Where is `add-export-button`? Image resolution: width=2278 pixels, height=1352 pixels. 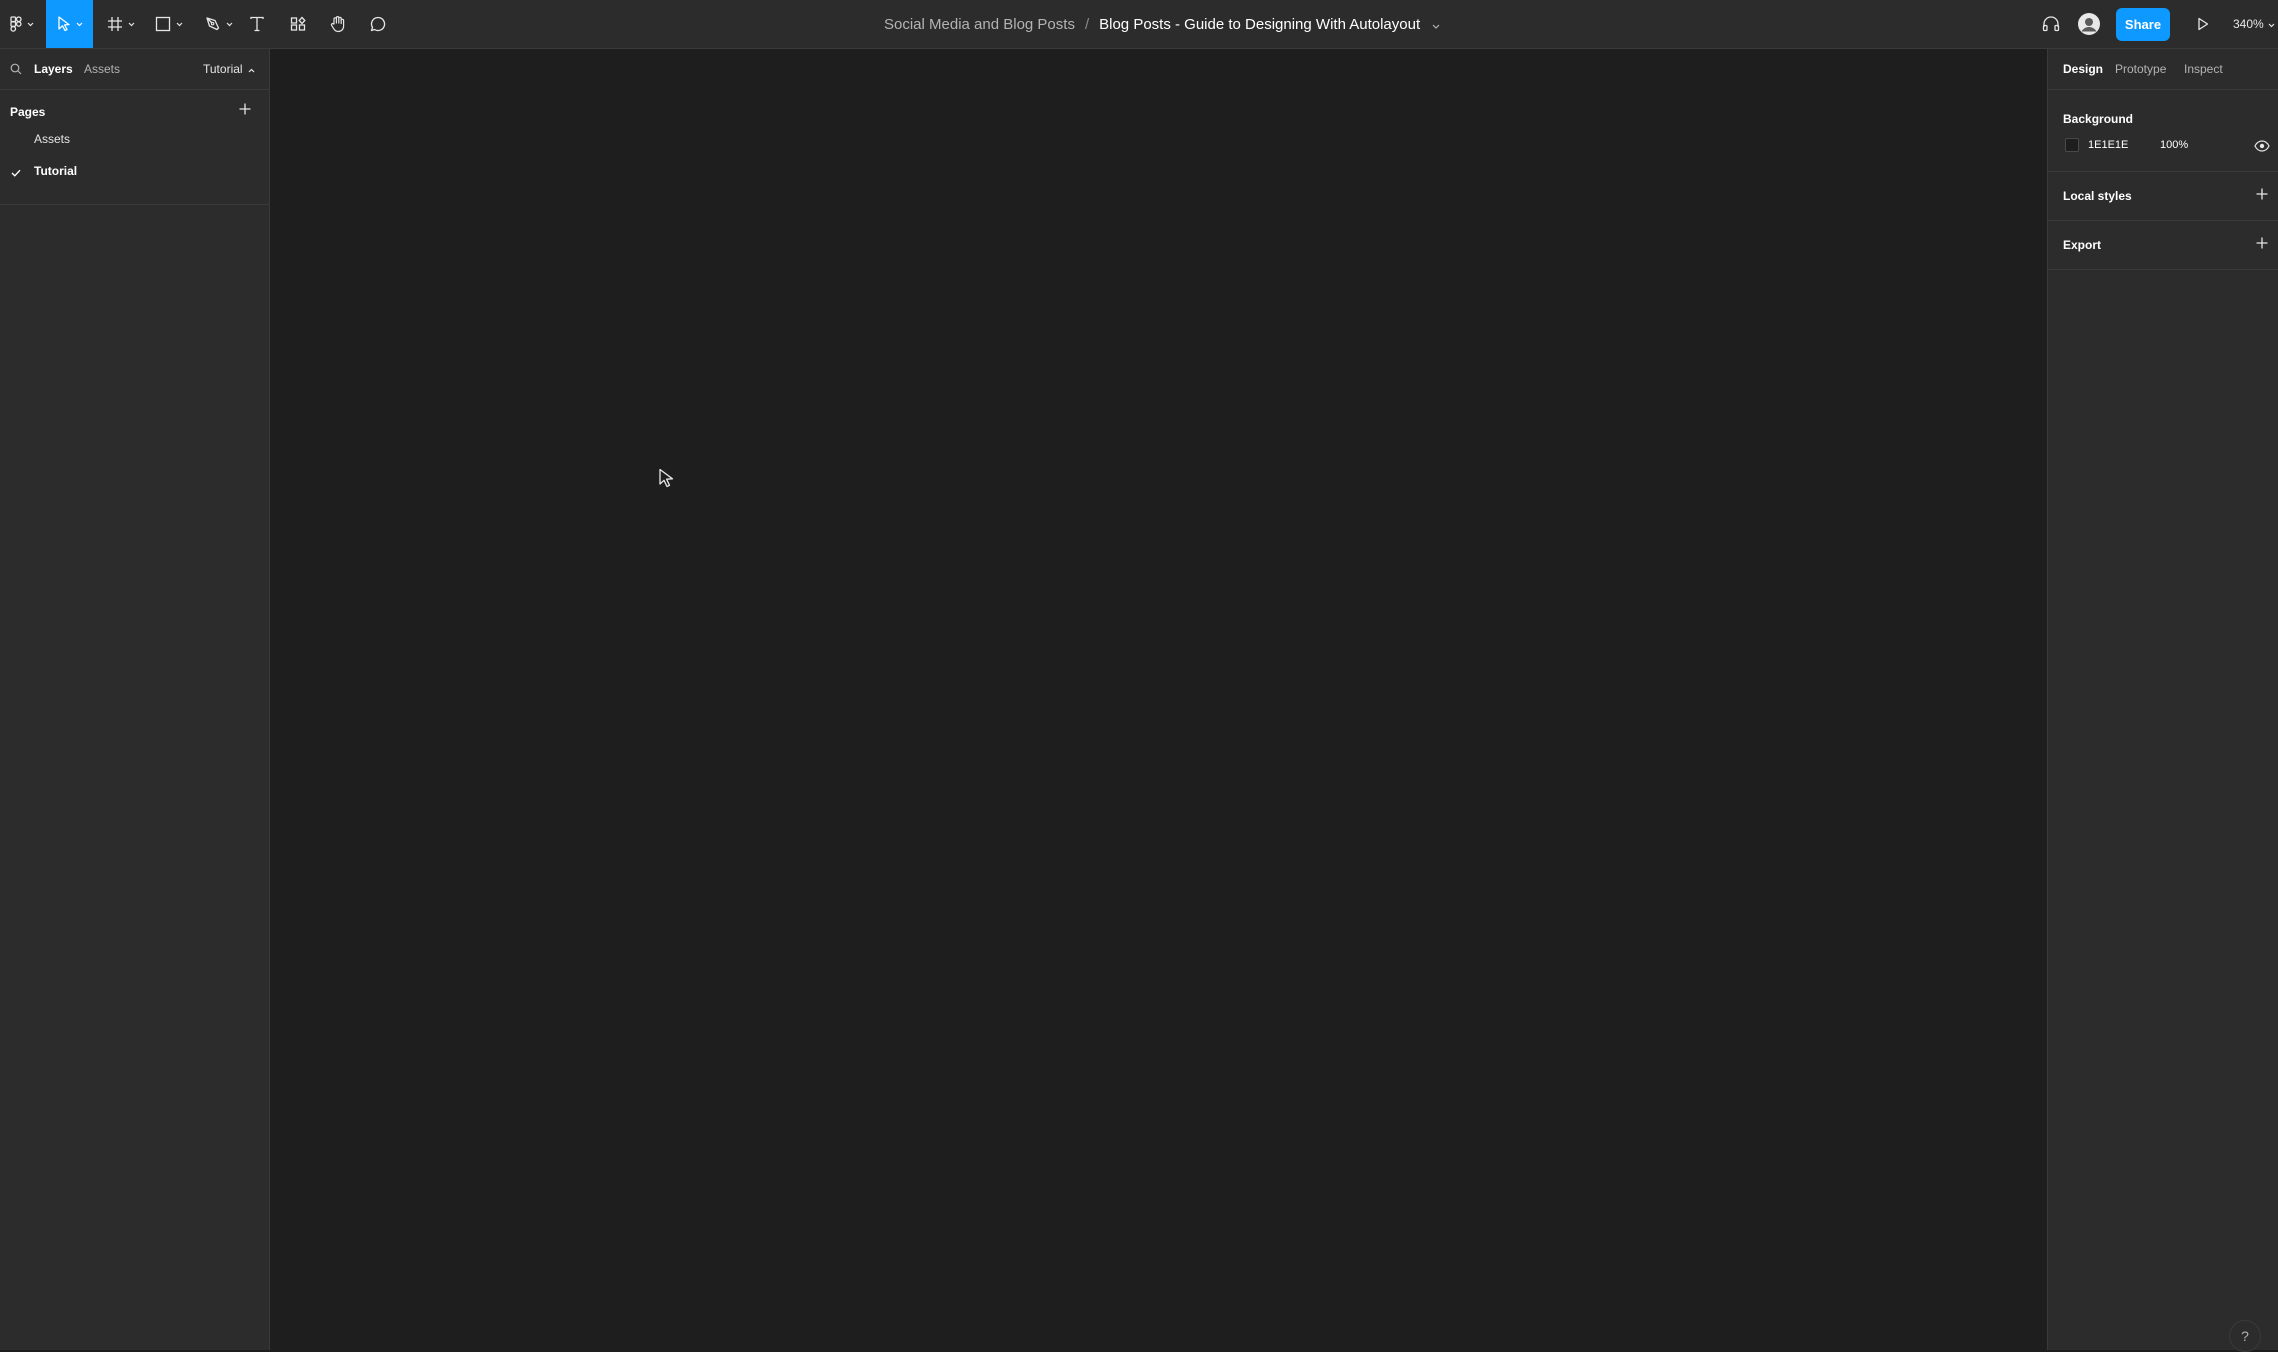 add-export-button is located at coordinates (2262, 245).